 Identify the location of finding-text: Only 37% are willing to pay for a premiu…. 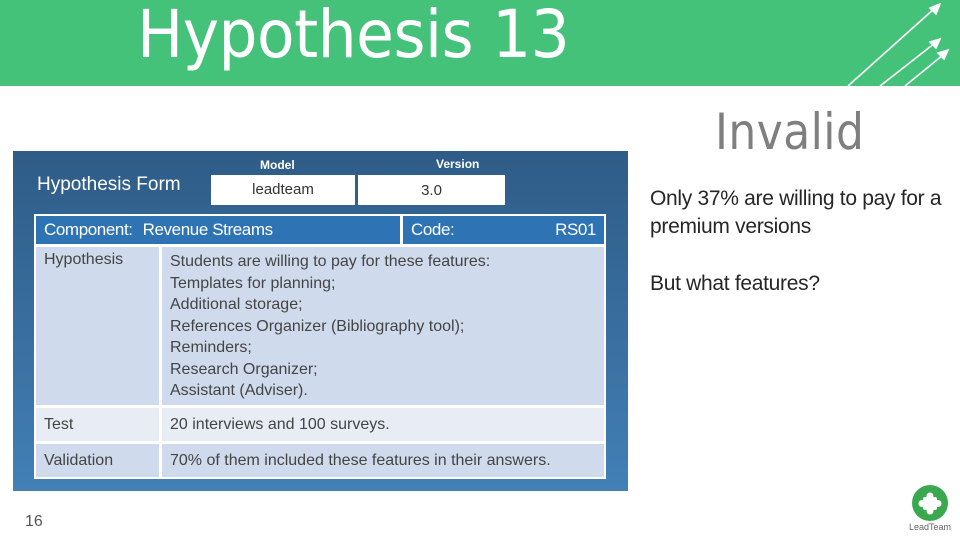
(796, 212).